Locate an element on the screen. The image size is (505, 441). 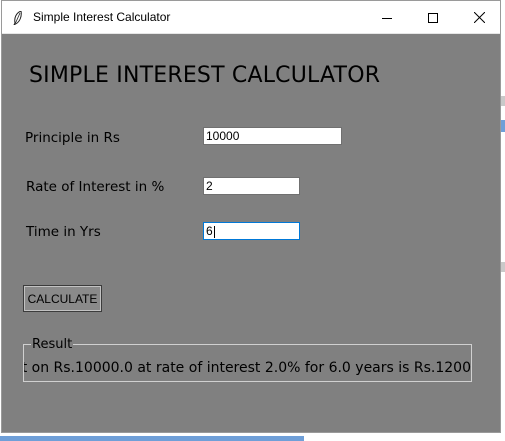
time-input: 6 is located at coordinates (251, 231).